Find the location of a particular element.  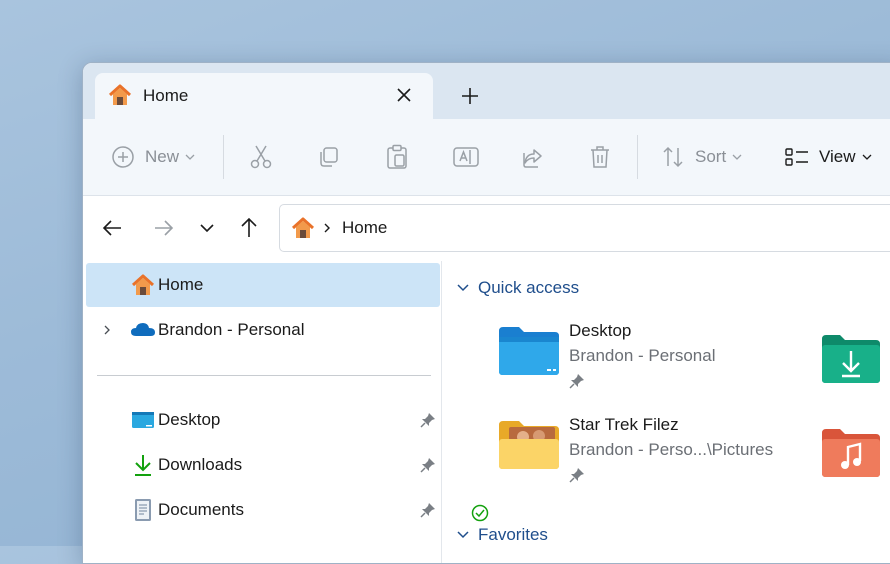

section-title: Quick access is located at coordinates (529, 287).